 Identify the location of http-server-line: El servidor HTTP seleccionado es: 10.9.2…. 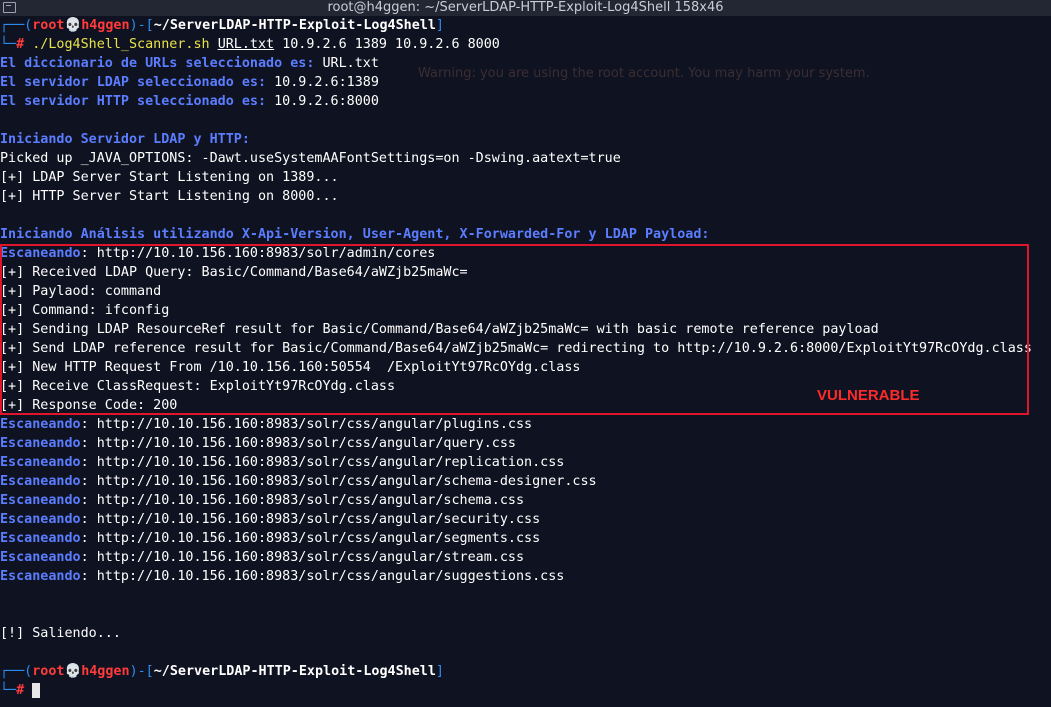
(189, 101).